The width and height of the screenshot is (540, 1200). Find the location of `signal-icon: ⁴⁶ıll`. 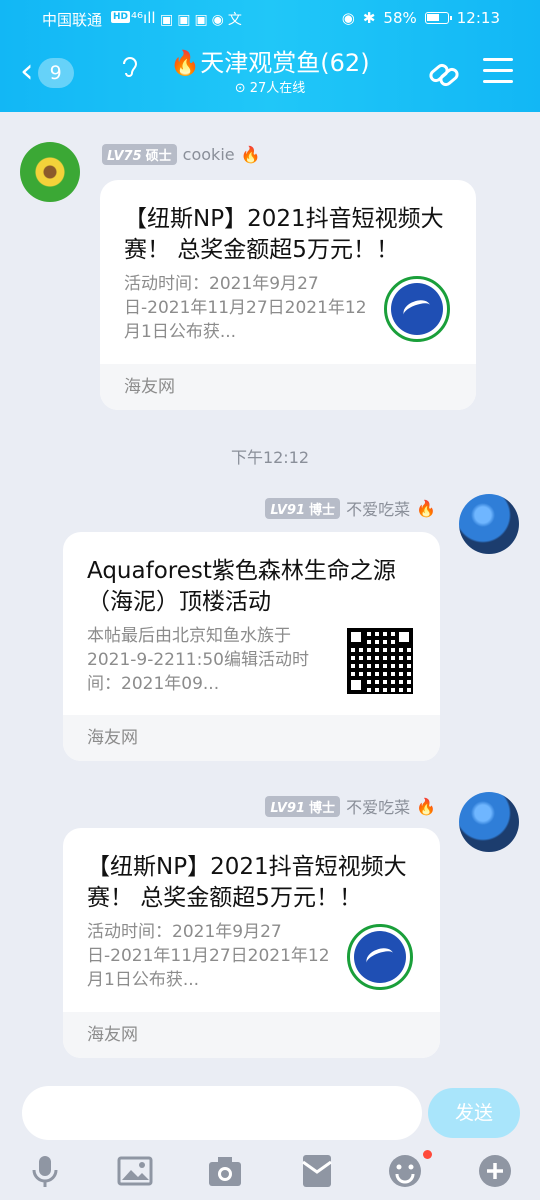

signal-icon: ⁴⁶ıll is located at coordinates (143, 18).